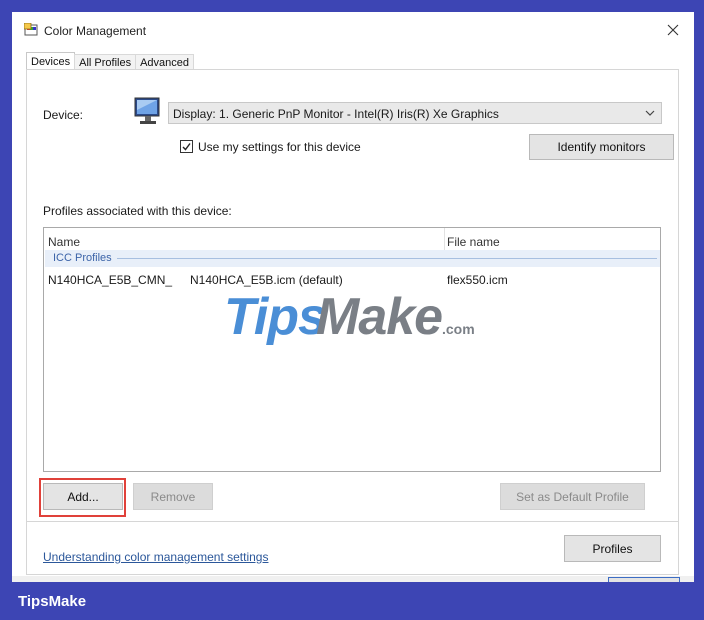 The width and height of the screenshot is (704, 620). What do you see at coordinates (165, 62) in the screenshot?
I see `tab-advanced: Advanced` at bounding box center [165, 62].